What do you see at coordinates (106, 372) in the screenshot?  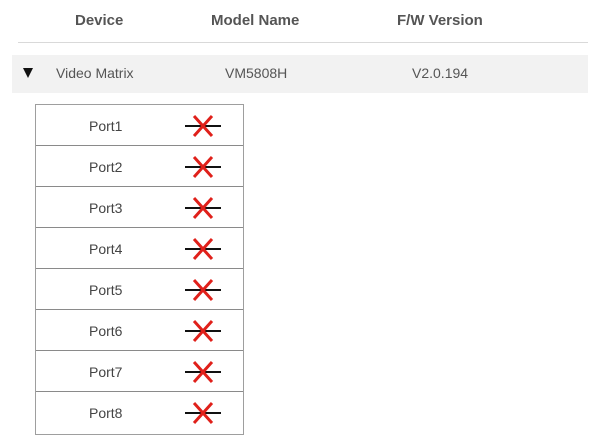 I see `port-label: Port7` at bounding box center [106, 372].